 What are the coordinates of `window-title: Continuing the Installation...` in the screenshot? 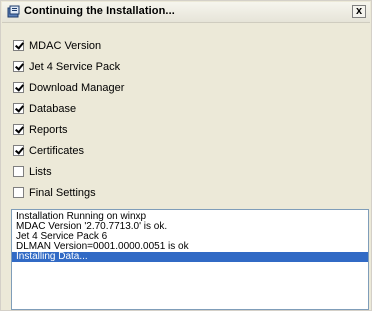 It's located at (99, 11).